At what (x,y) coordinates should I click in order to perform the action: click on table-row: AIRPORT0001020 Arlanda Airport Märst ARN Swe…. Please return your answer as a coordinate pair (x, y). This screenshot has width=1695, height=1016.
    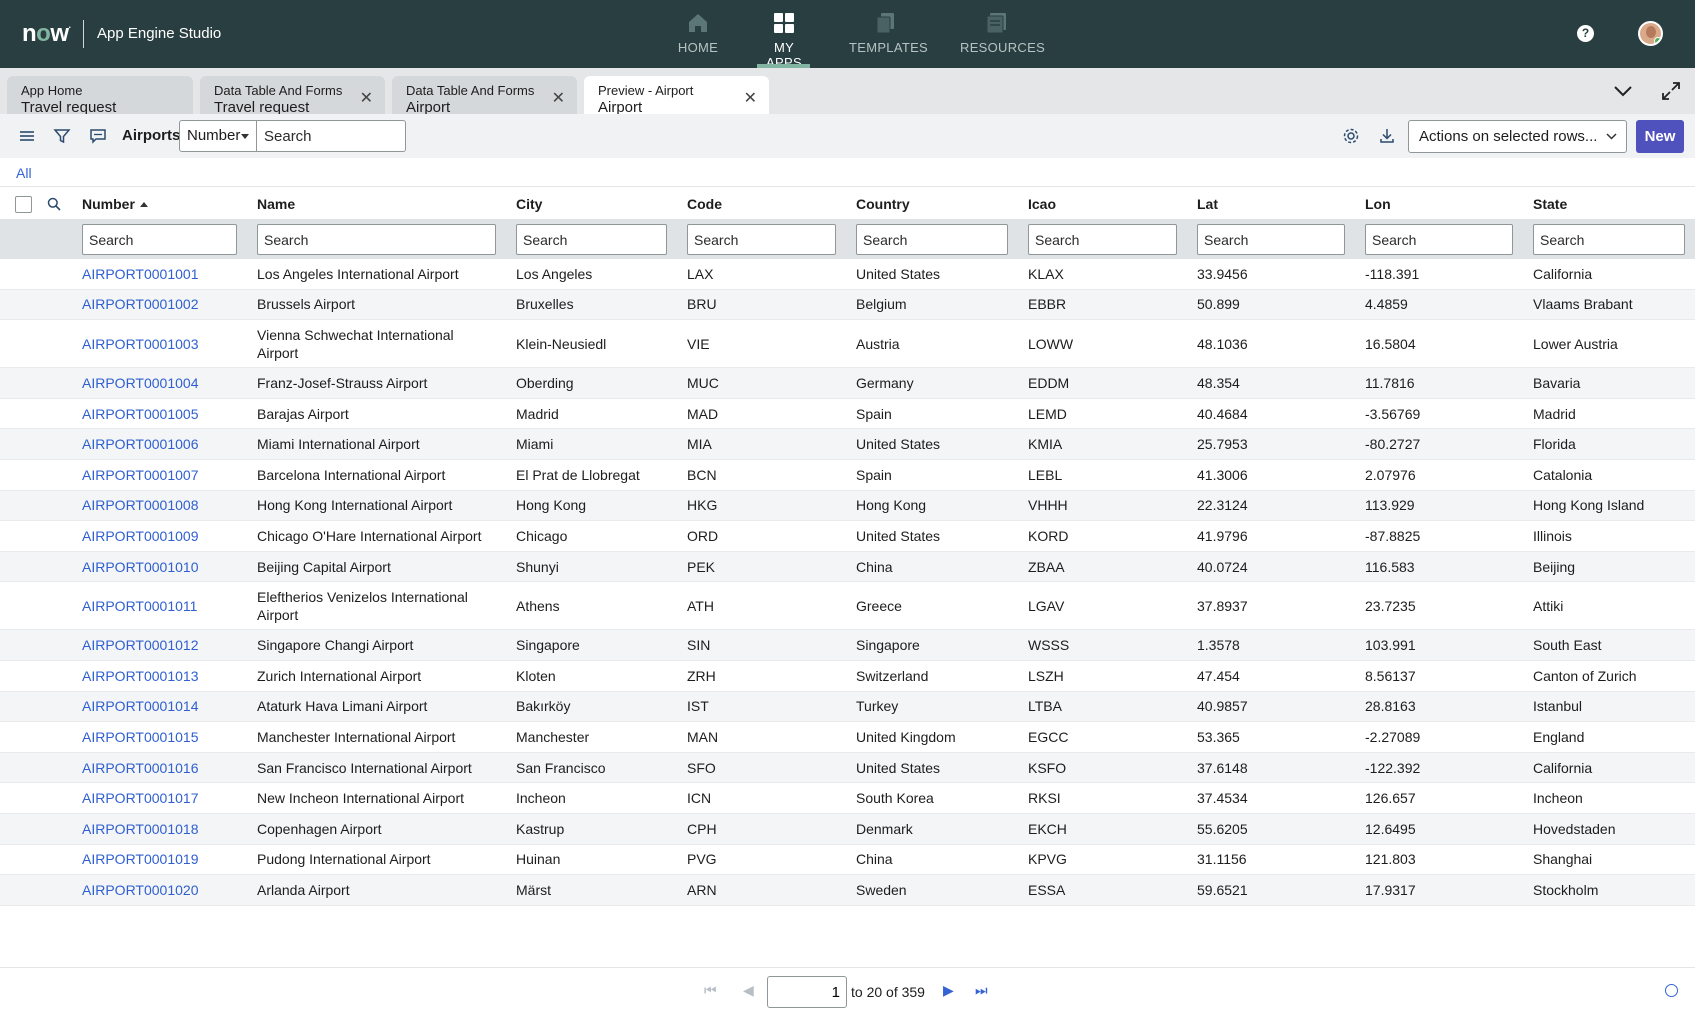
    Looking at the image, I should click on (847, 890).